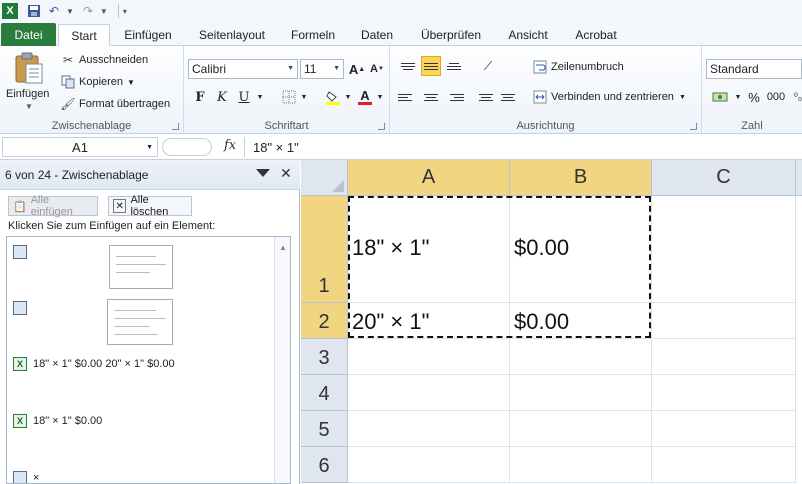 This screenshot has width=802, height=484. I want to click on fill-color-icon, so click(333, 97).